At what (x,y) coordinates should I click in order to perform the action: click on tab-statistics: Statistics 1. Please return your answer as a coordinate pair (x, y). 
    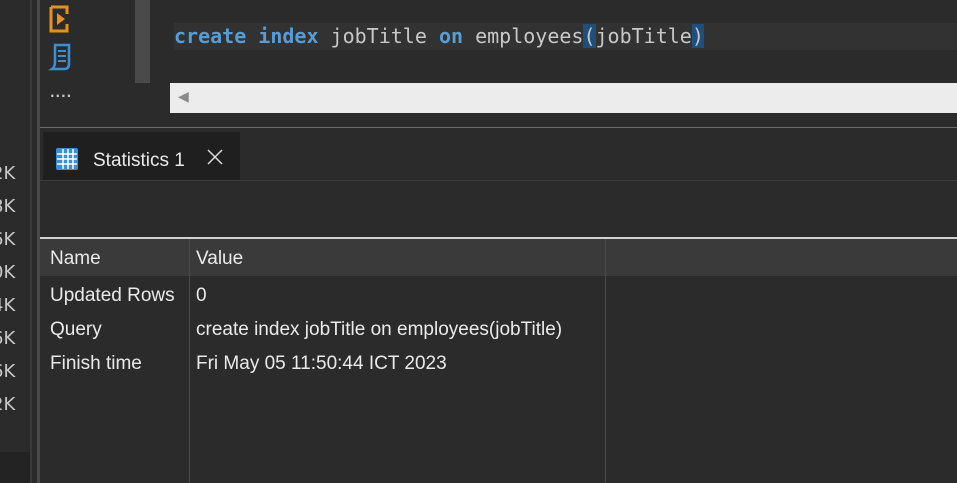
    Looking at the image, I should click on (141, 156).